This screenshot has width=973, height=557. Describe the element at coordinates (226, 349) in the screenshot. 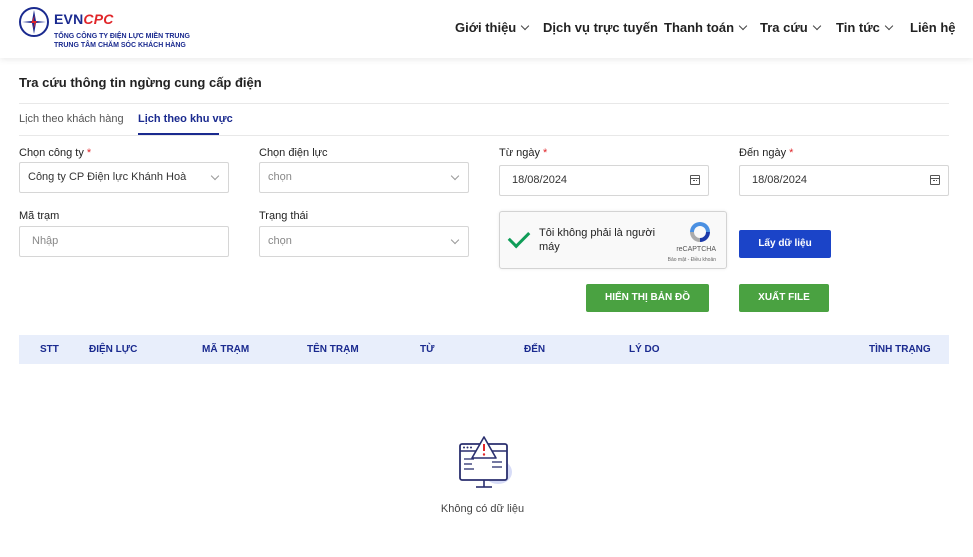

I see `column-header-ma-tram: MÃ TRẠM` at that location.